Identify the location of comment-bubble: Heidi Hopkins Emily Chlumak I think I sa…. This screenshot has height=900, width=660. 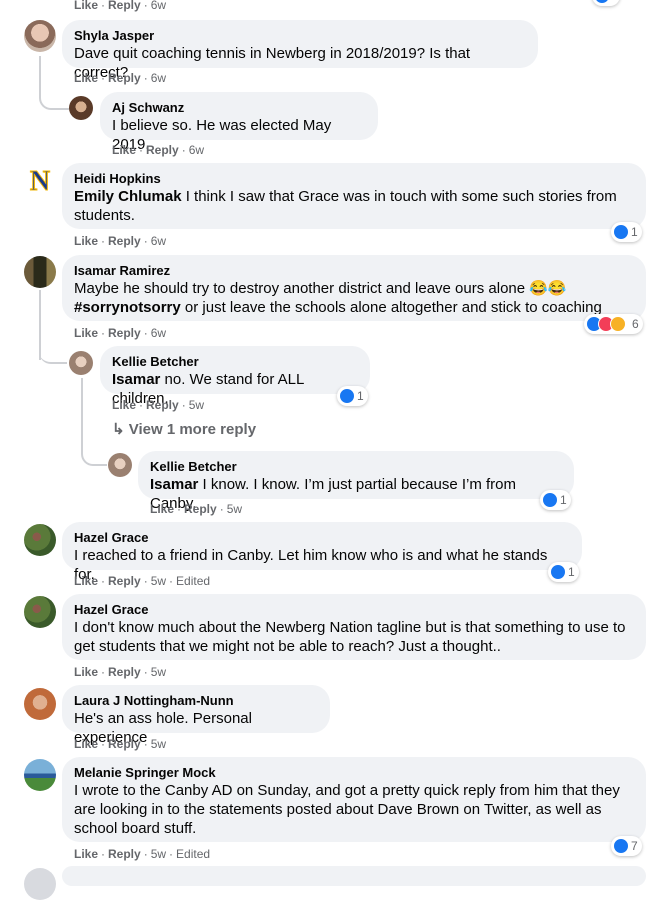
(354, 196).